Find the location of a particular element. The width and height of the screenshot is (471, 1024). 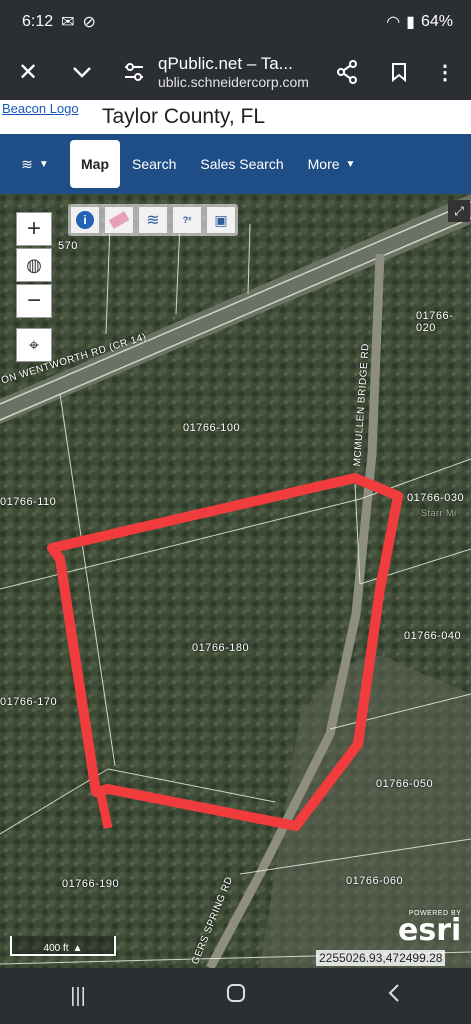

url-text: ublic.schneidercorp.com is located at coordinates (233, 82).